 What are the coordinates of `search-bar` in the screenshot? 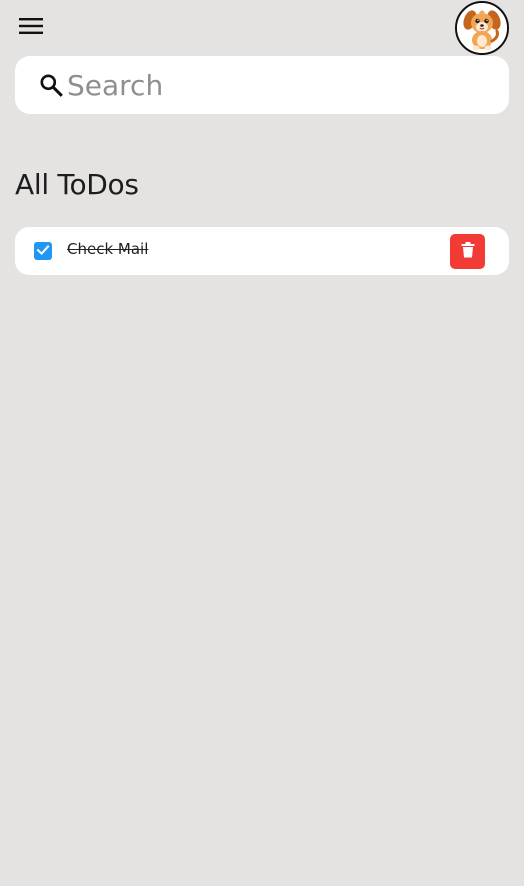 It's located at (262, 85).